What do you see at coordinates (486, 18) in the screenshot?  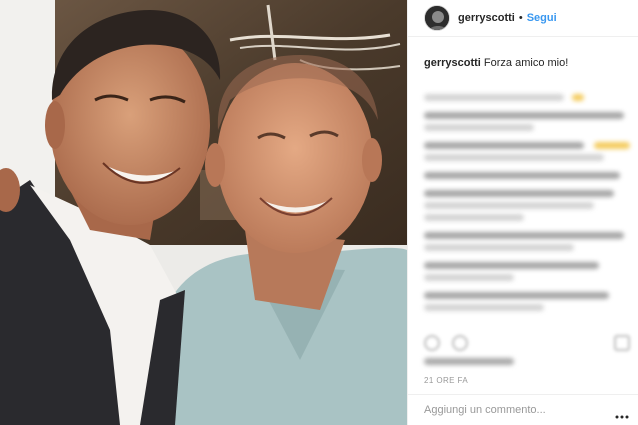 I see `header-username: gerryscotti` at bounding box center [486, 18].